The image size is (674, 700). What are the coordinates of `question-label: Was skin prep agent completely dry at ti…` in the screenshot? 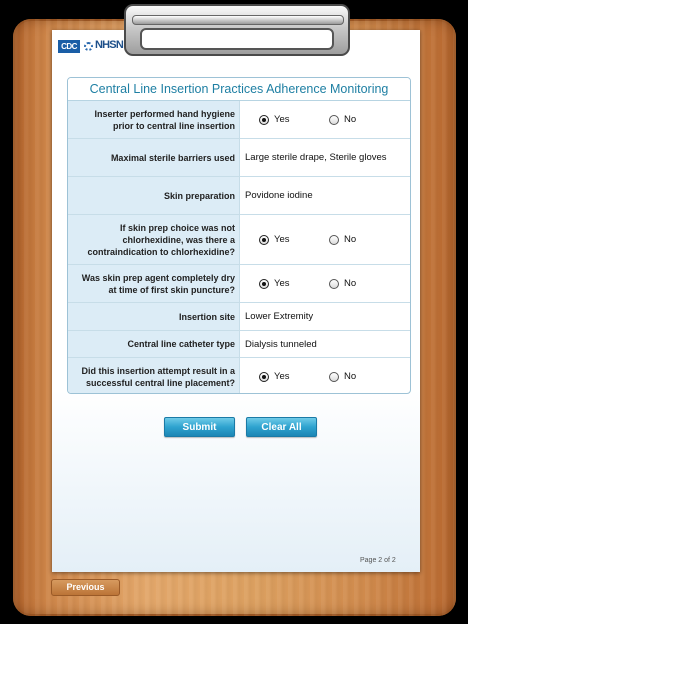 It's located at (154, 283).